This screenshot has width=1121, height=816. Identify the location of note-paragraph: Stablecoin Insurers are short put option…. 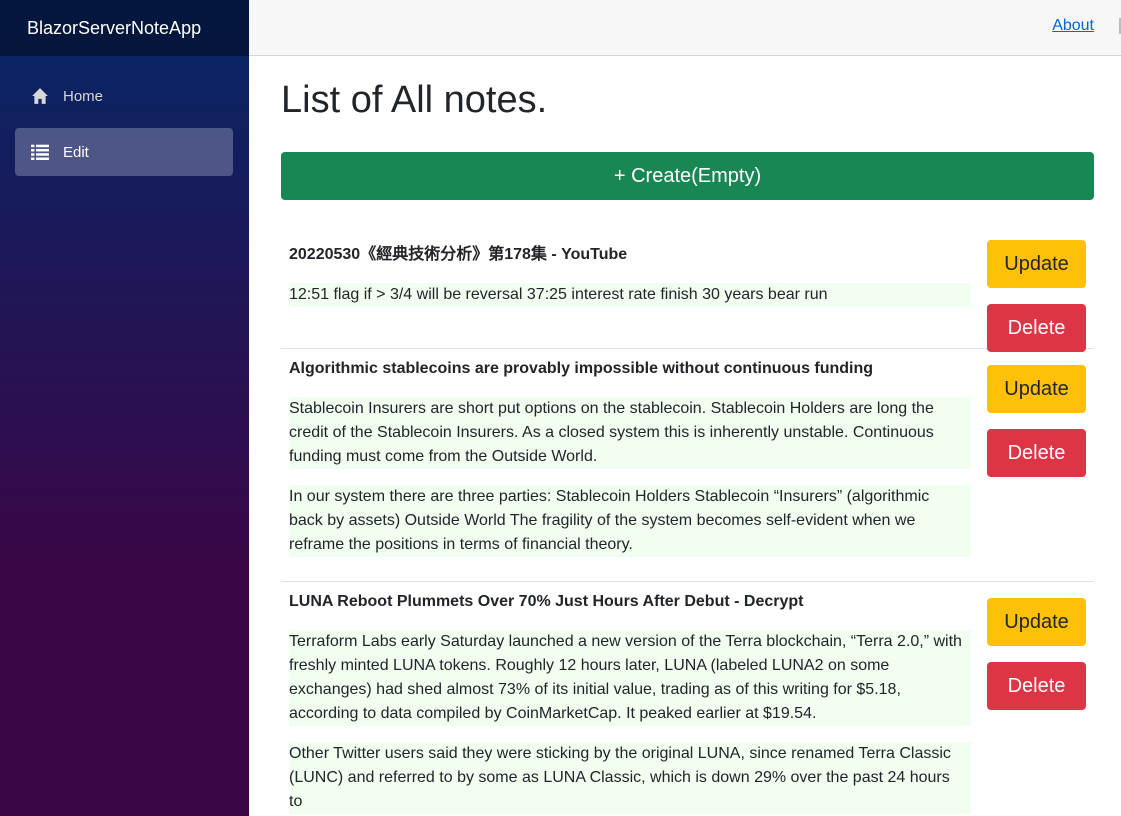
(630, 433).